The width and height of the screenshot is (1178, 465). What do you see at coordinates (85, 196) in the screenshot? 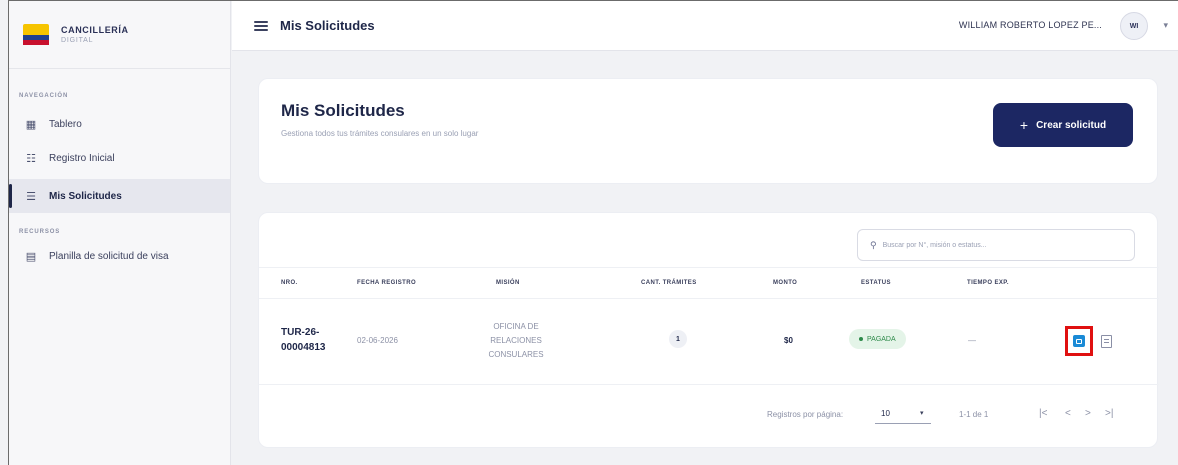
I see `sidebar-item-label: Mis Solicitudes` at bounding box center [85, 196].